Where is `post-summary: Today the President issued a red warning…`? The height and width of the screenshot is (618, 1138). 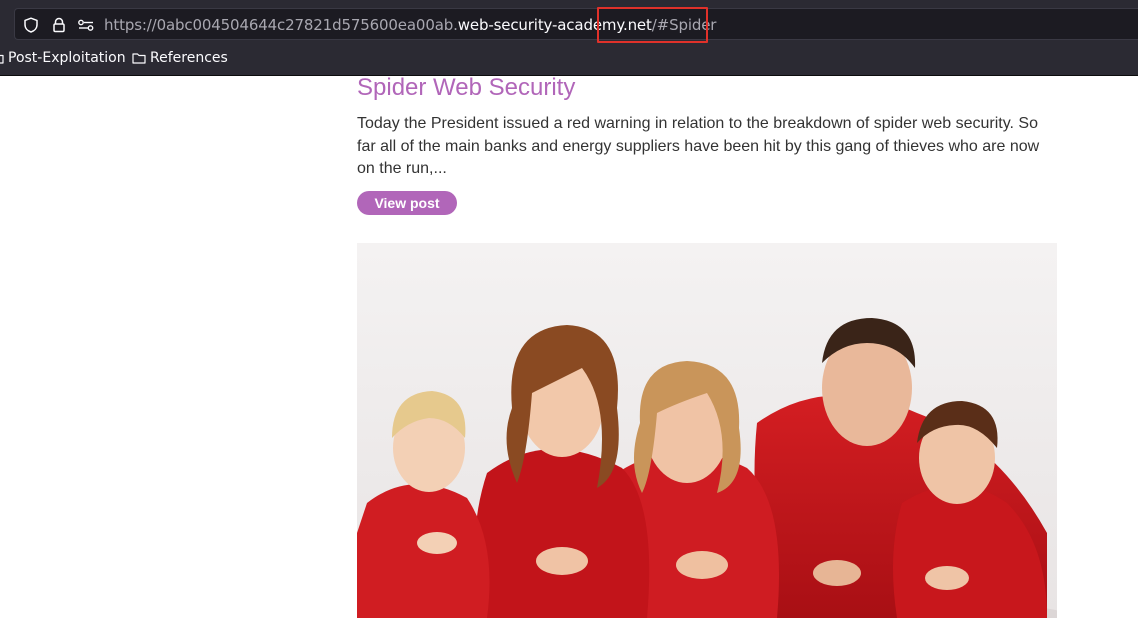 post-summary: Today the President issued a red warning… is located at coordinates (698, 146).